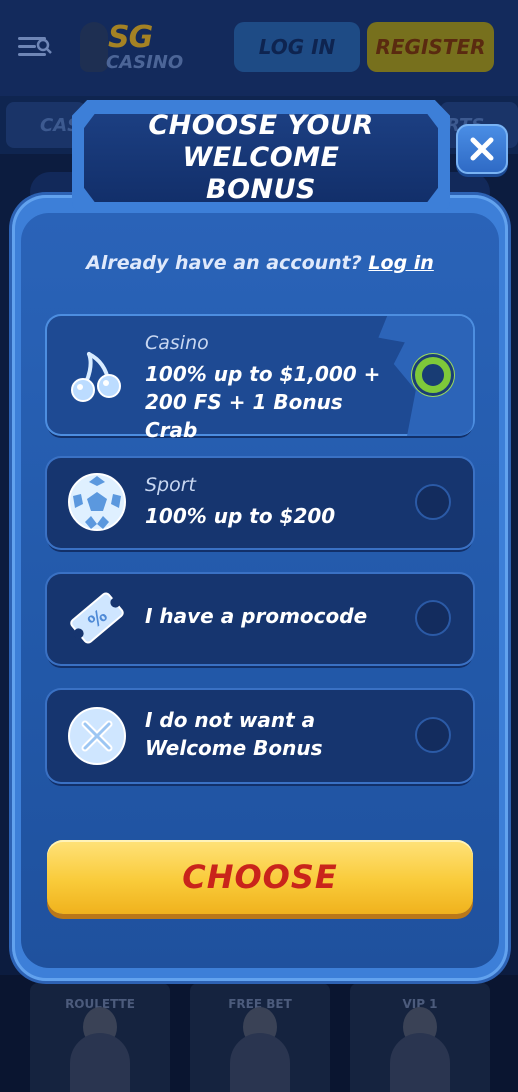 The height and width of the screenshot is (1092, 518). I want to click on site-logo: SG CASINO, so click(140, 46).